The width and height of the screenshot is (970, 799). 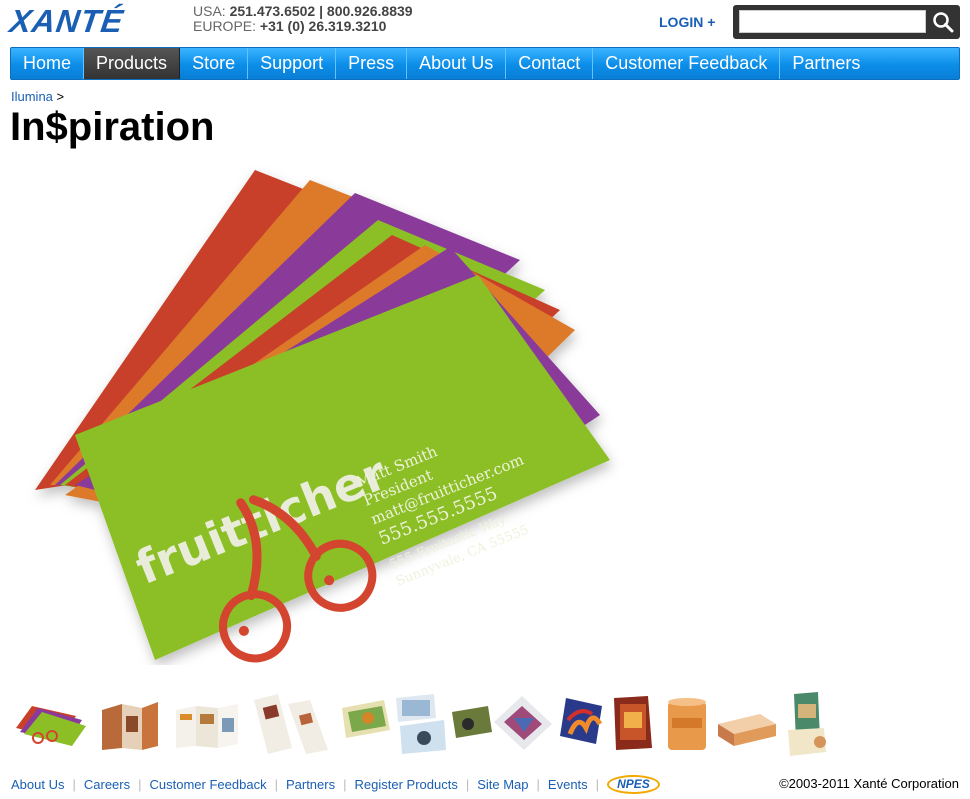 I want to click on nav-item-store: Store, so click(x=214, y=63).